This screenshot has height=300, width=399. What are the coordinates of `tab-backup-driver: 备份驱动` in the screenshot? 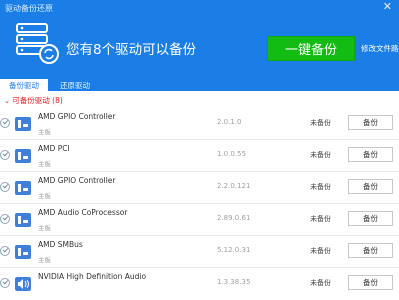 It's located at (24, 85).